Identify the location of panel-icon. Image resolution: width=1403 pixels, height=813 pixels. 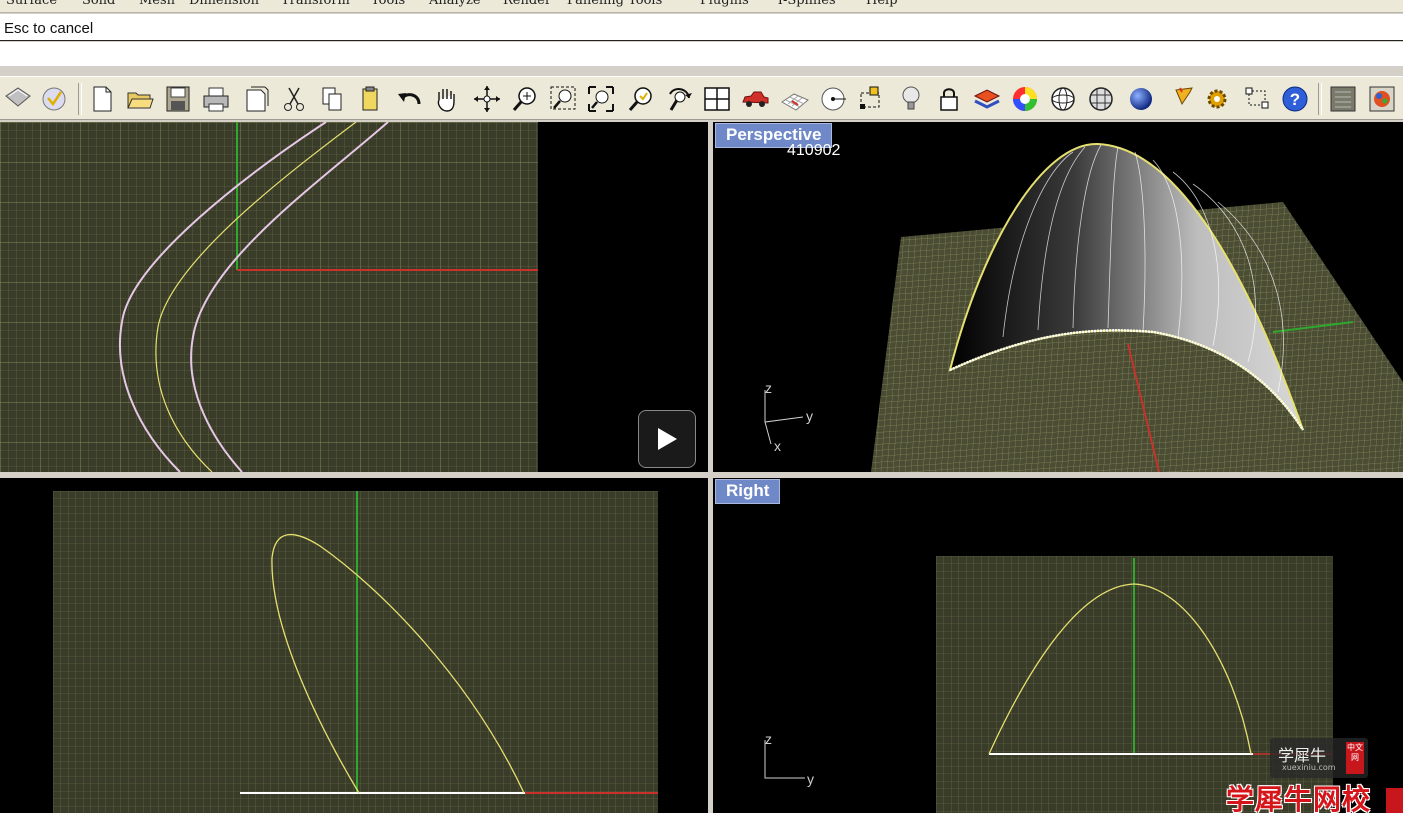
(1343, 99).